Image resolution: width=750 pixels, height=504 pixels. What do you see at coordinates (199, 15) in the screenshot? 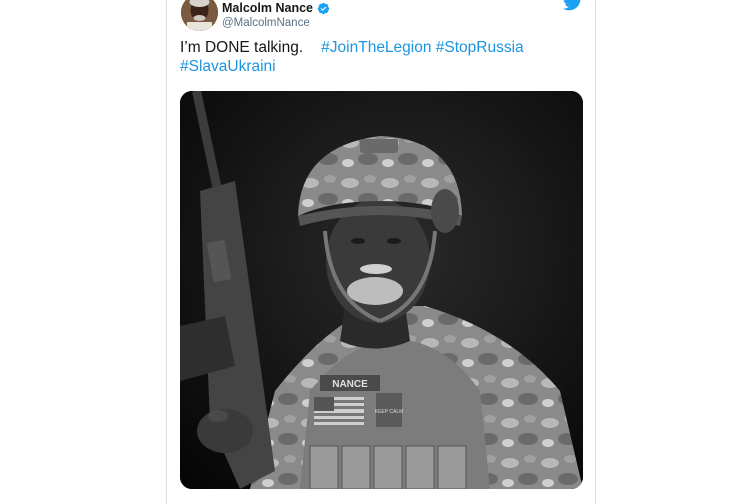
I see `author-avatar` at bounding box center [199, 15].